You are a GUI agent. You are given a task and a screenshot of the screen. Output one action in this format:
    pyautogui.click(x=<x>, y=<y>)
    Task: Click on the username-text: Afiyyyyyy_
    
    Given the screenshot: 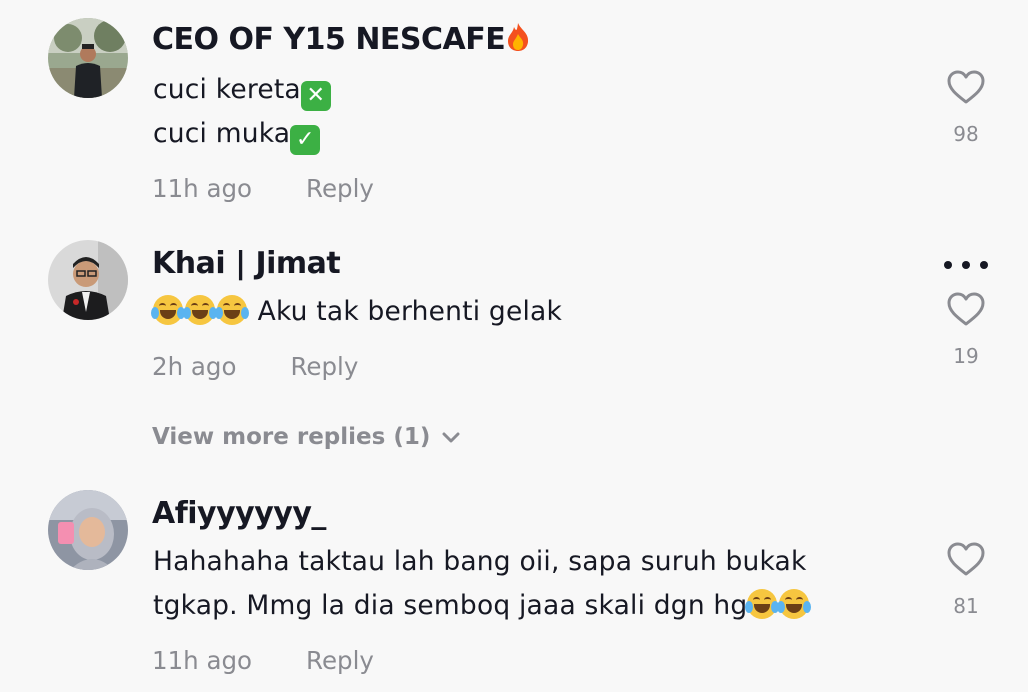 What is the action you would take?
    pyautogui.click(x=239, y=513)
    